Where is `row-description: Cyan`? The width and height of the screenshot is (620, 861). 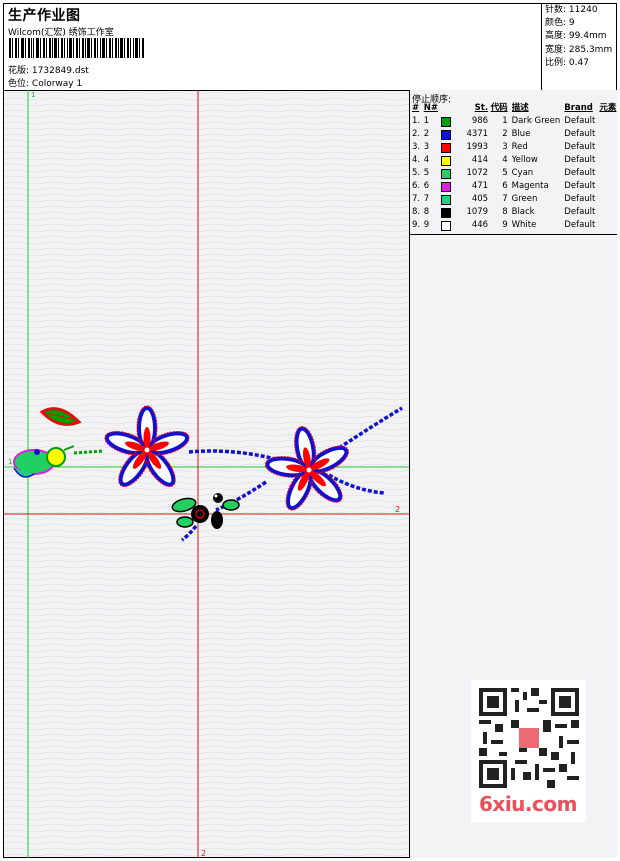
row-description: Cyan is located at coordinates (522, 173).